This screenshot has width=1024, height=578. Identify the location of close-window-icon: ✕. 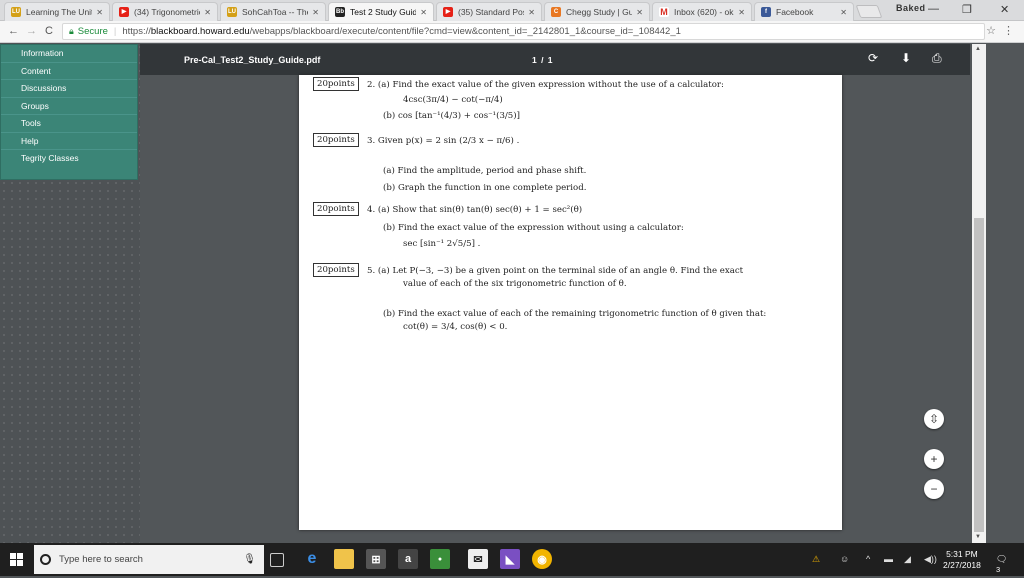
(1004, 9).